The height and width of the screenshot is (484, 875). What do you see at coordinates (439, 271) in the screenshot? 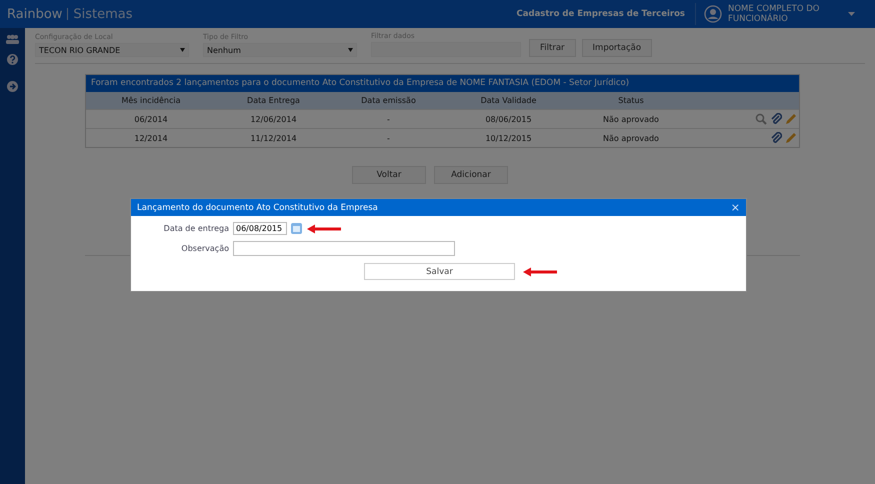
I see `save-button: Salvar` at bounding box center [439, 271].